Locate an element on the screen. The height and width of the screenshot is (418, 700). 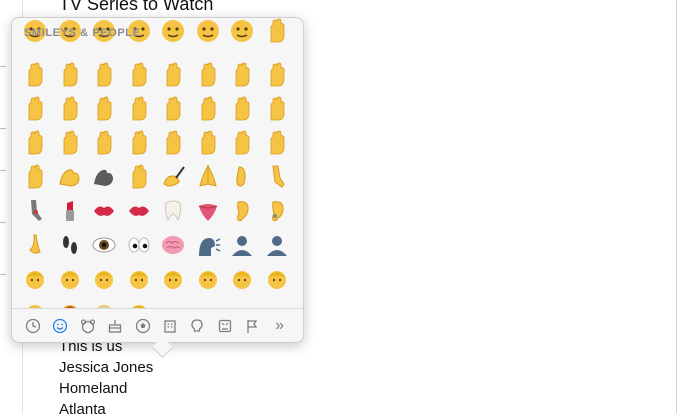
emoji-ear-with-hearing-aid is located at coordinates (277, 211).